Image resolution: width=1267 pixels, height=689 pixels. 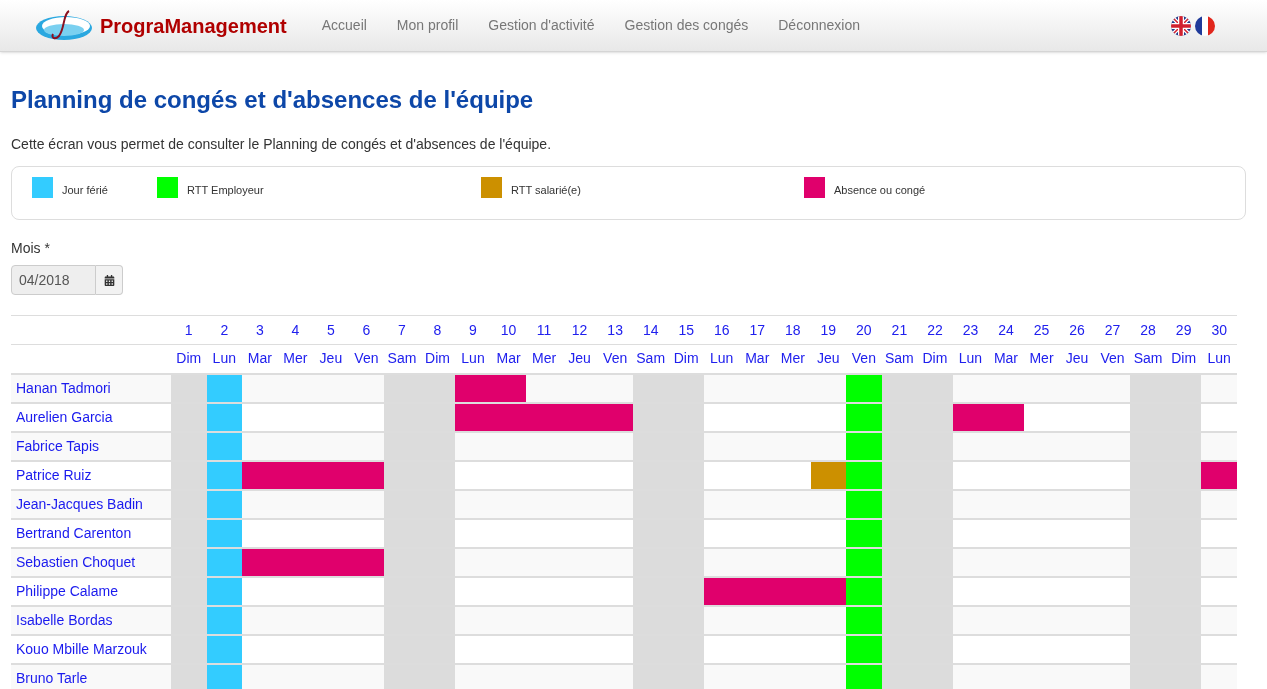 What do you see at coordinates (650, 329) in the screenshot?
I see `day-number: 14` at bounding box center [650, 329].